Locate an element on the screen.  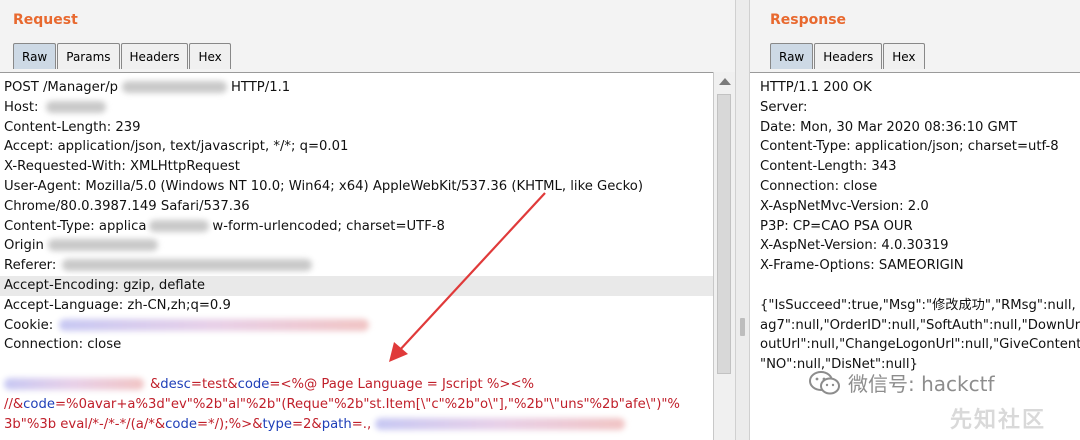
body-text: //& is located at coordinates (14, 404).